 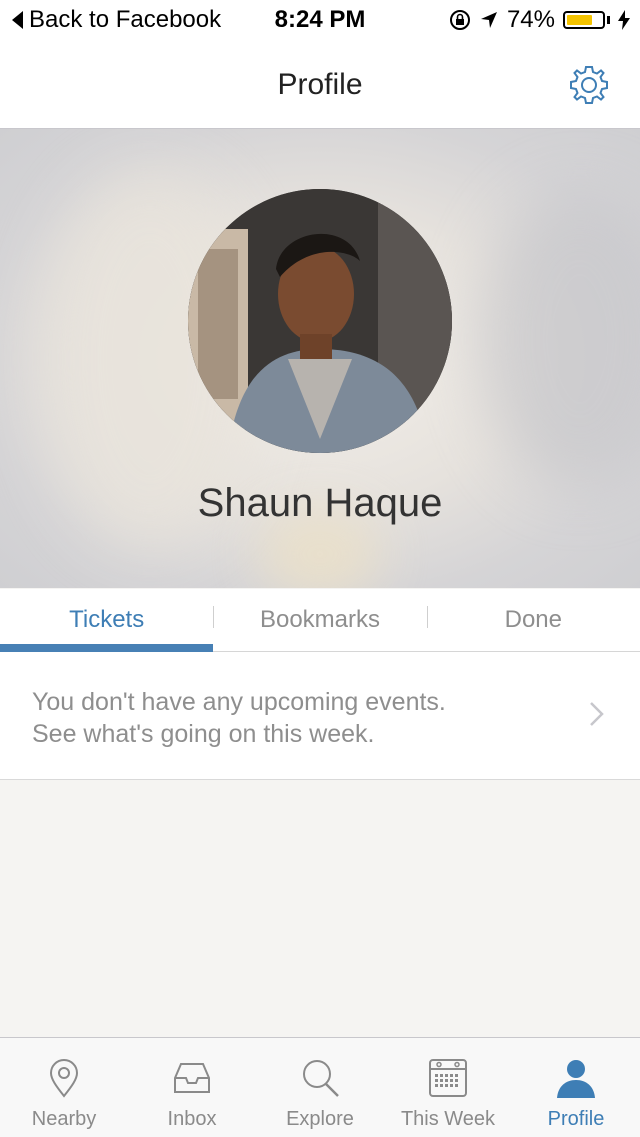 I want to click on tab-bar-label: Inbox, so click(x=192, y=1119).